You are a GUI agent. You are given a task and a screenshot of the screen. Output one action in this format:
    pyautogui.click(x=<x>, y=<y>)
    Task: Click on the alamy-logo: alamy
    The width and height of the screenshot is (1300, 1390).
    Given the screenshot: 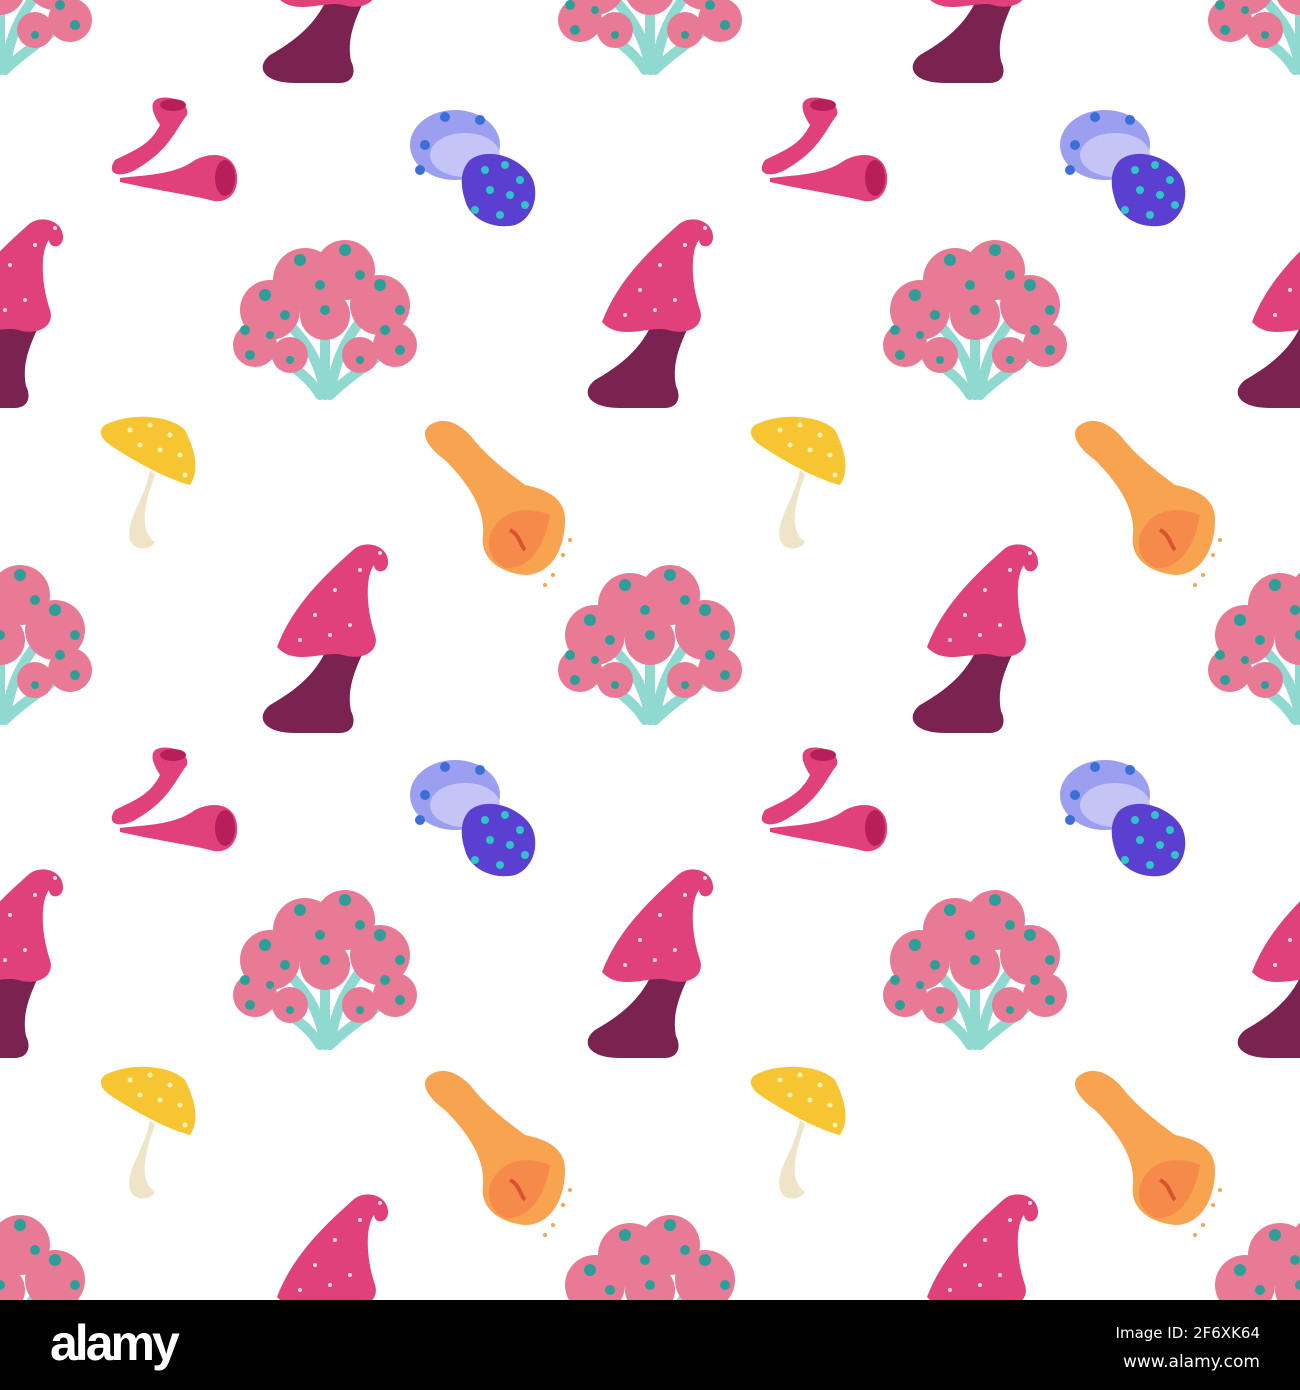 What is the action you would take?
    pyautogui.click(x=115, y=1343)
    